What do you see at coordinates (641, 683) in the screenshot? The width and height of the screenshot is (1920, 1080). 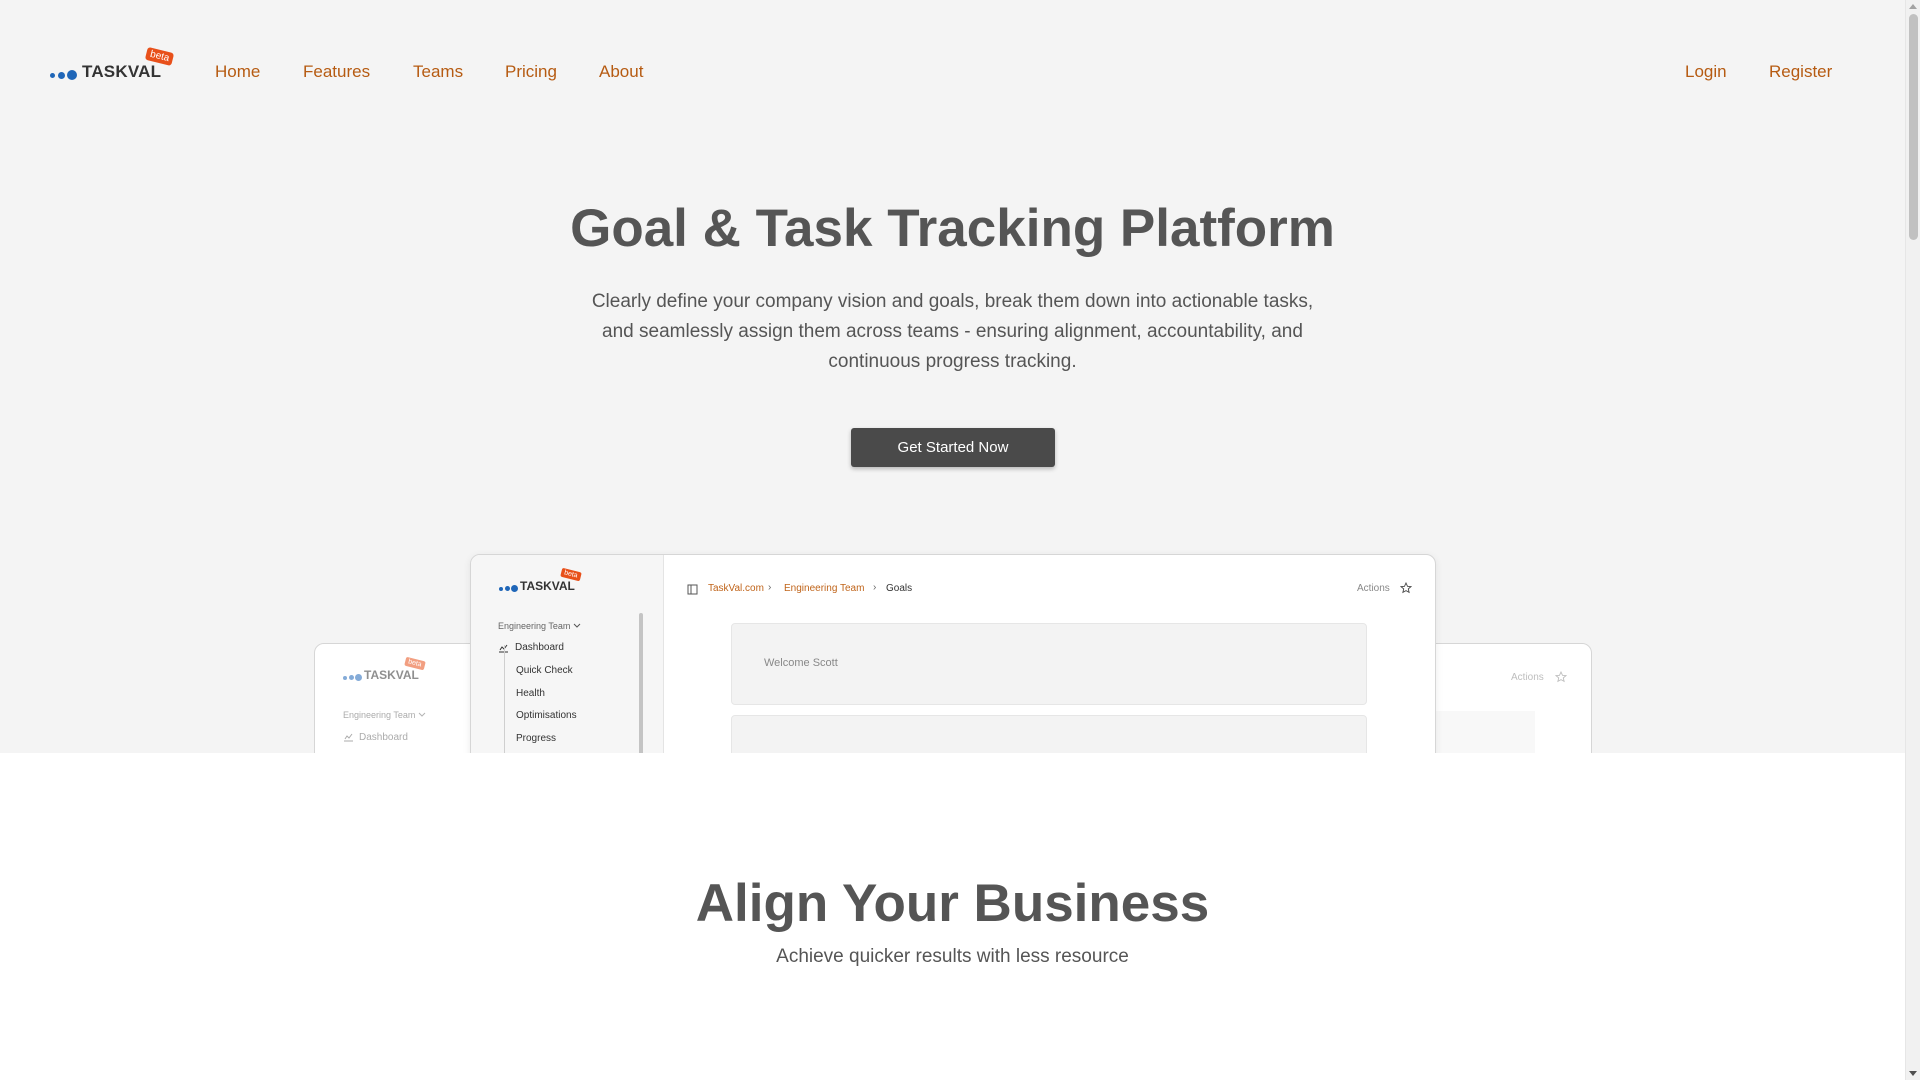 I see `mockup-sidebar-scrollbar` at bounding box center [641, 683].